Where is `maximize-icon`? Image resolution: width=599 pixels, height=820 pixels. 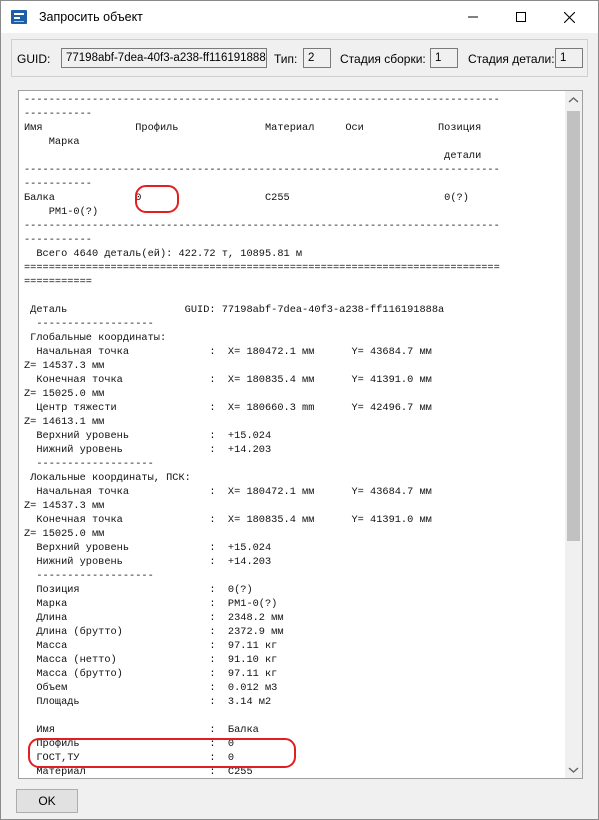 maximize-icon is located at coordinates (521, 17).